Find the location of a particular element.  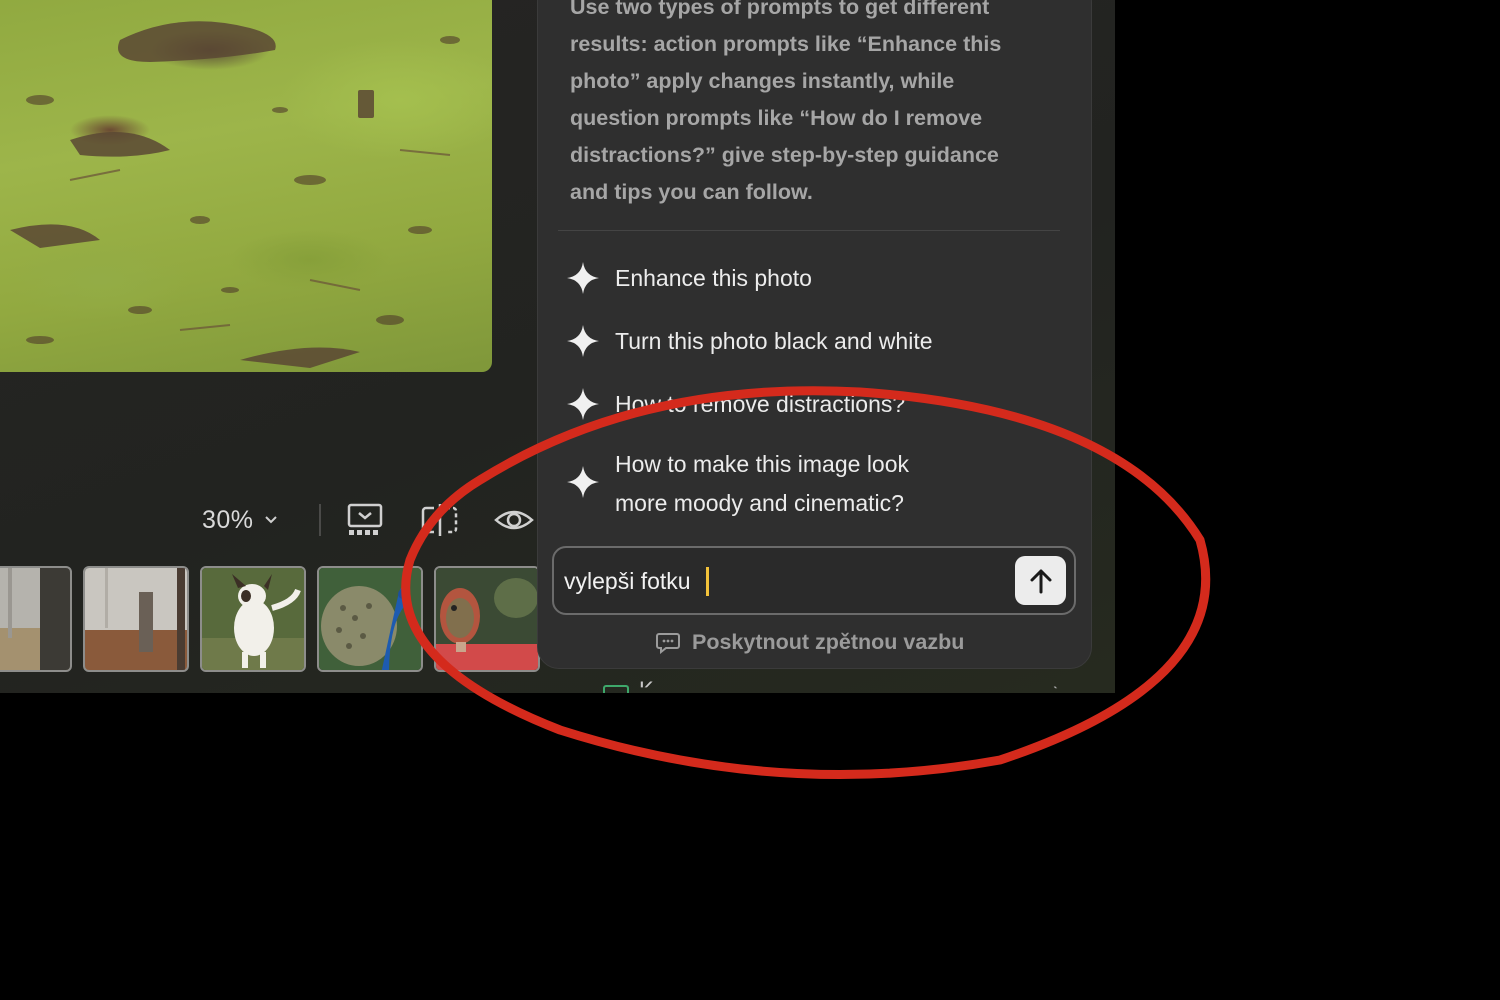

send-button is located at coordinates (1040, 580).